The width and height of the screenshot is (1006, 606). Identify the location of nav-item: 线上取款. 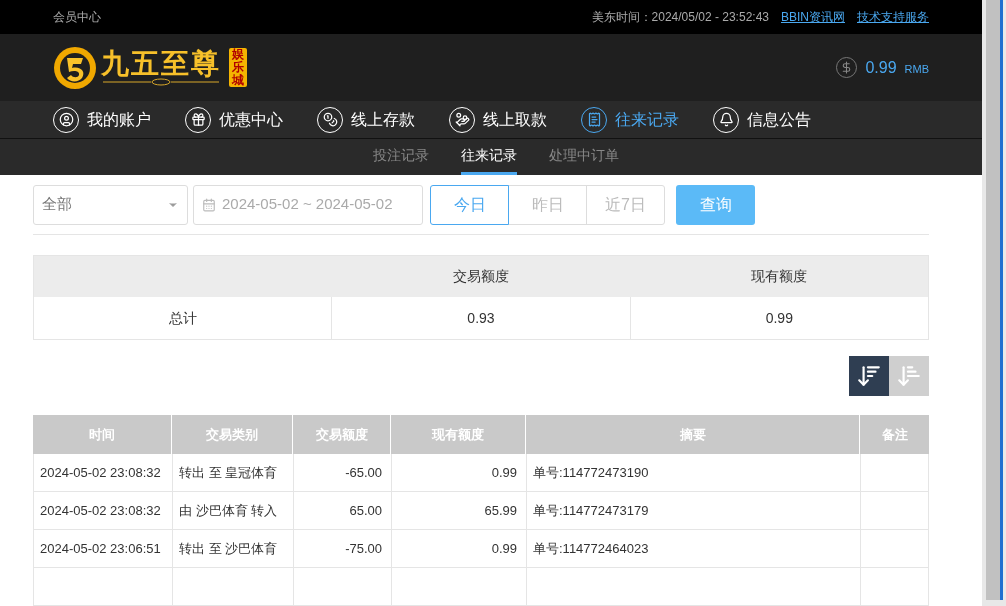
(498, 119).